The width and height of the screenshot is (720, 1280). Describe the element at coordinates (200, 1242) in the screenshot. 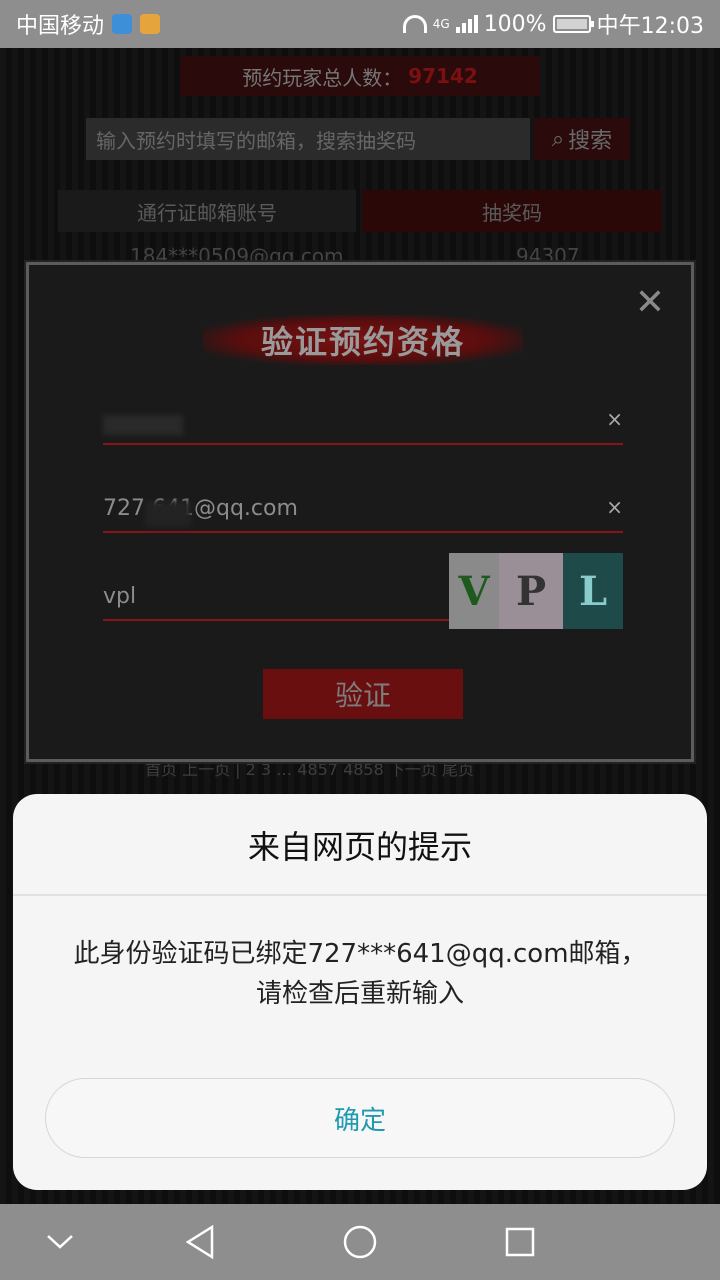

I see `back-icon` at that location.